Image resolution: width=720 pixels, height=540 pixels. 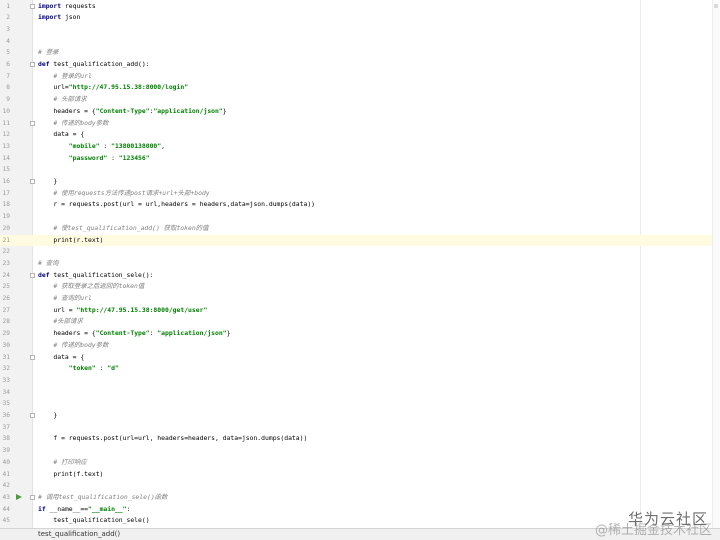 What do you see at coordinates (360, 486) in the screenshot?
I see `code-line: 42` at bounding box center [360, 486].